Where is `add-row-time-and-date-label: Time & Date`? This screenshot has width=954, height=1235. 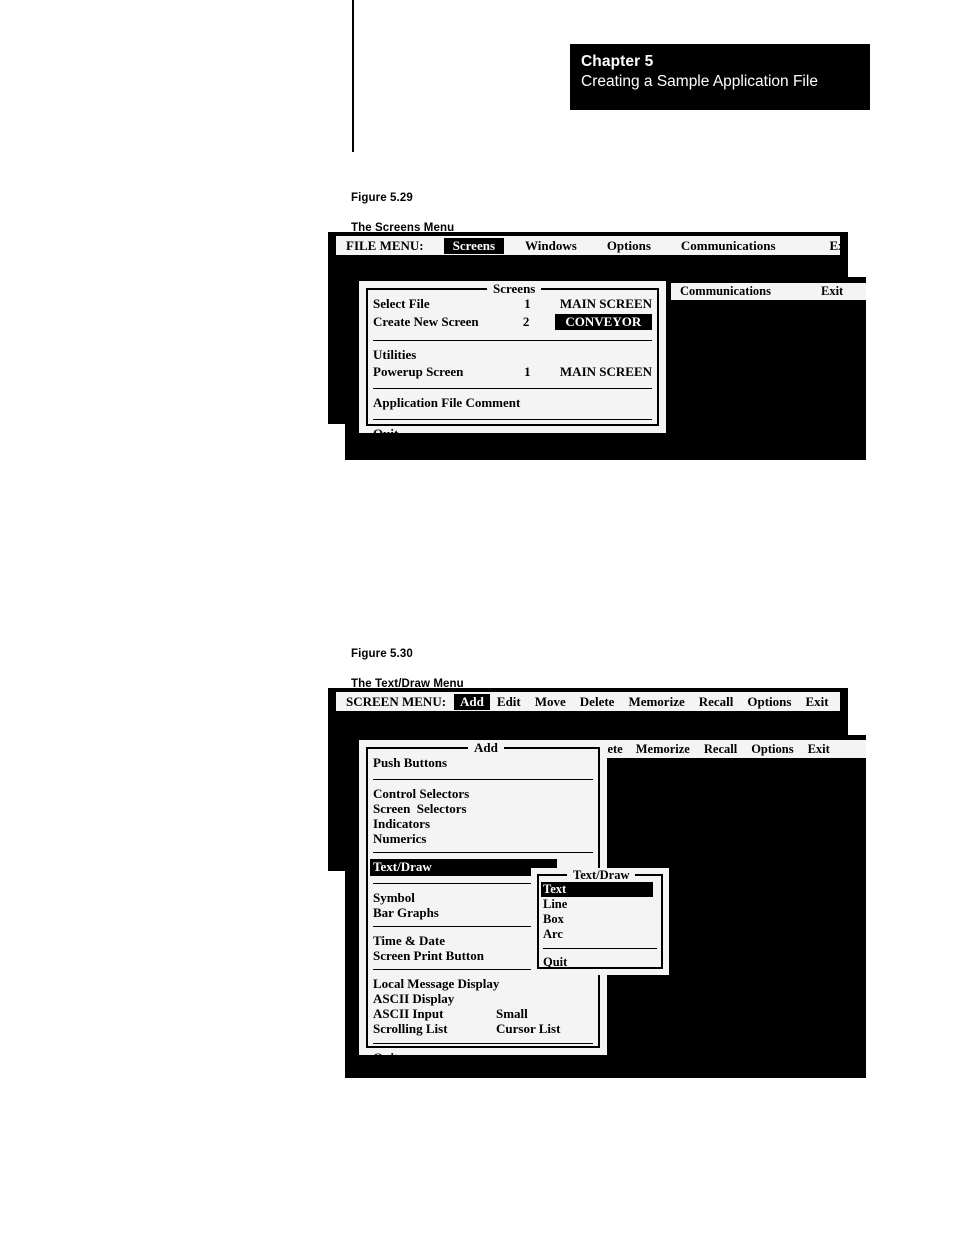
add-row-time-and-date-label: Time & Date is located at coordinates (409, 940).